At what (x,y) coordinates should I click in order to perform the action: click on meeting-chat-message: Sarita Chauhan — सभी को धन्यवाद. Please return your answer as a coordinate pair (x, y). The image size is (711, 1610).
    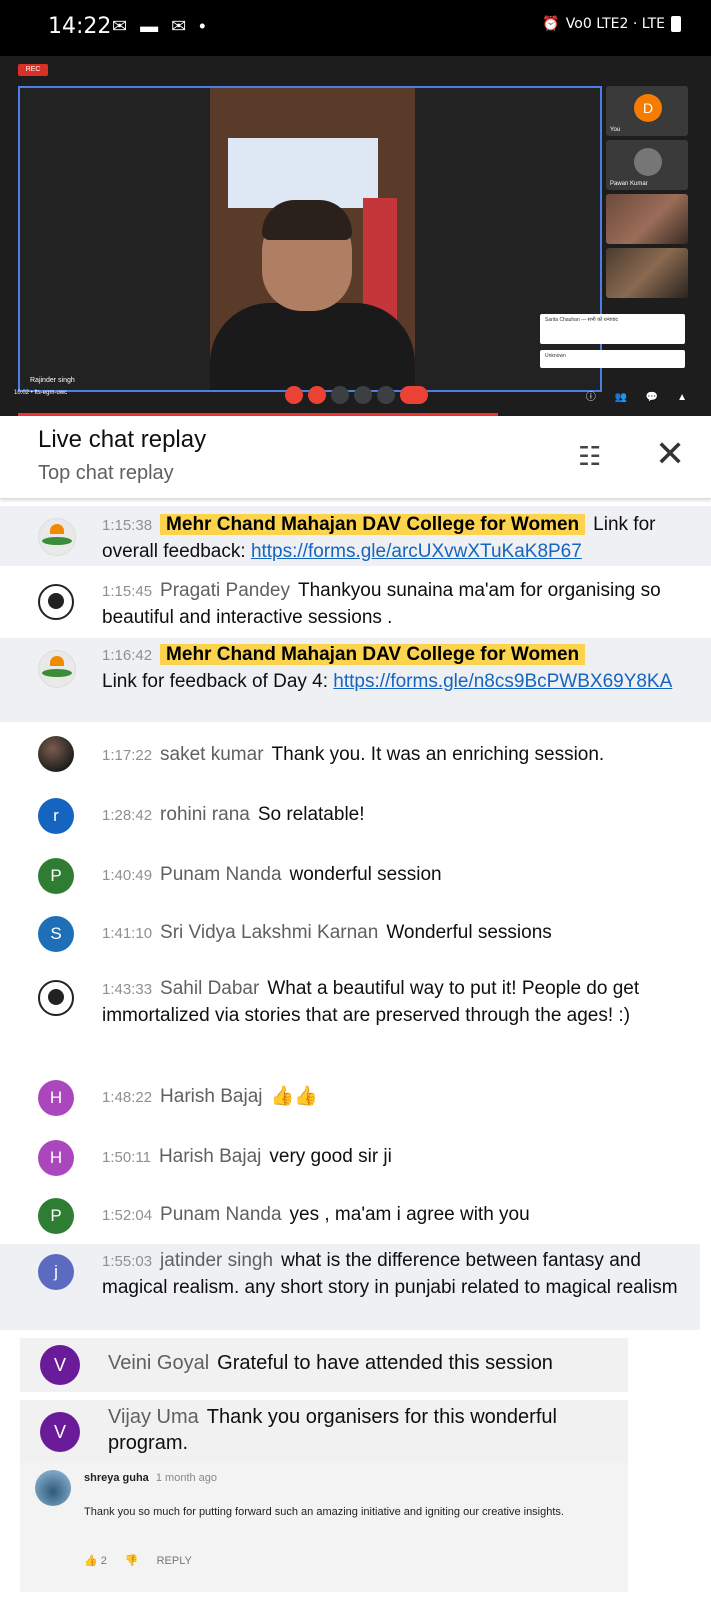
    Looking at the image, I should click on (612, 329).